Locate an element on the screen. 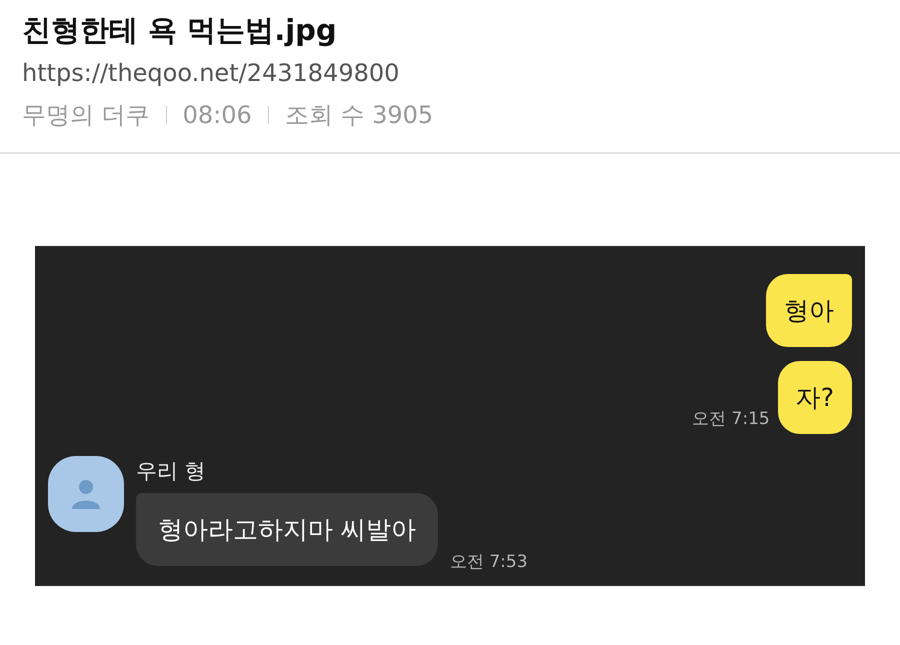 Image resolution: width=900 pixels, height=645 pixels. sender-name: 우리 형 is located at coordinates (171, 471).